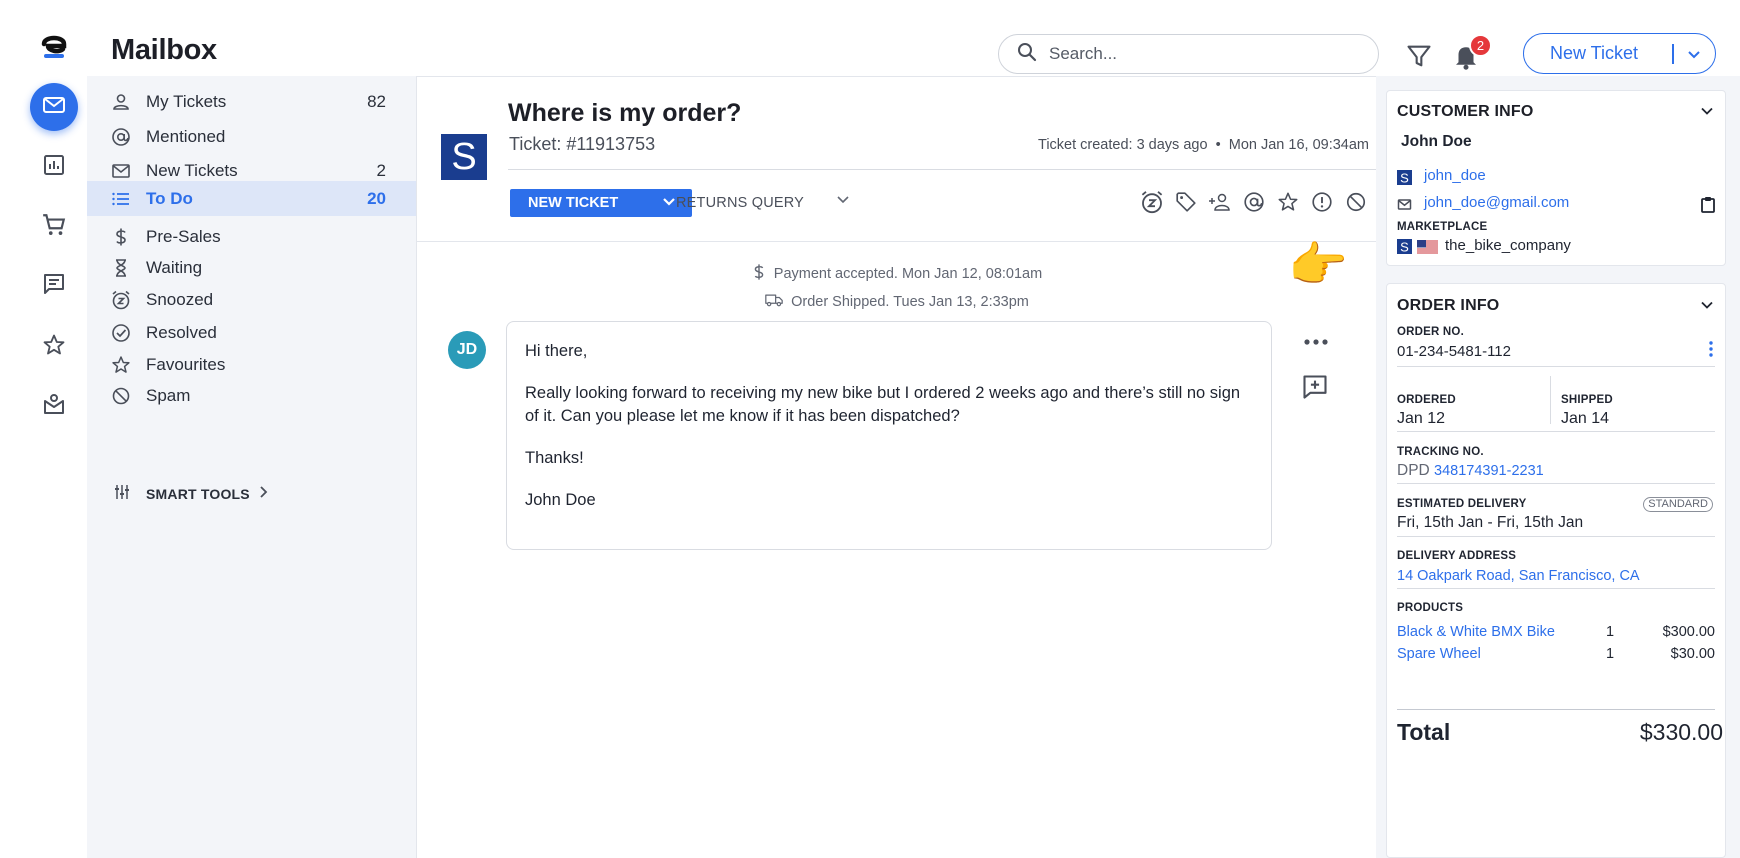 The width and height of the screenshot is (1740, 858). What do you see at coordinates (251, 364) in the screenshot?
I see `nav-item-favourites: Favourites` at bounding box center [251, 364].